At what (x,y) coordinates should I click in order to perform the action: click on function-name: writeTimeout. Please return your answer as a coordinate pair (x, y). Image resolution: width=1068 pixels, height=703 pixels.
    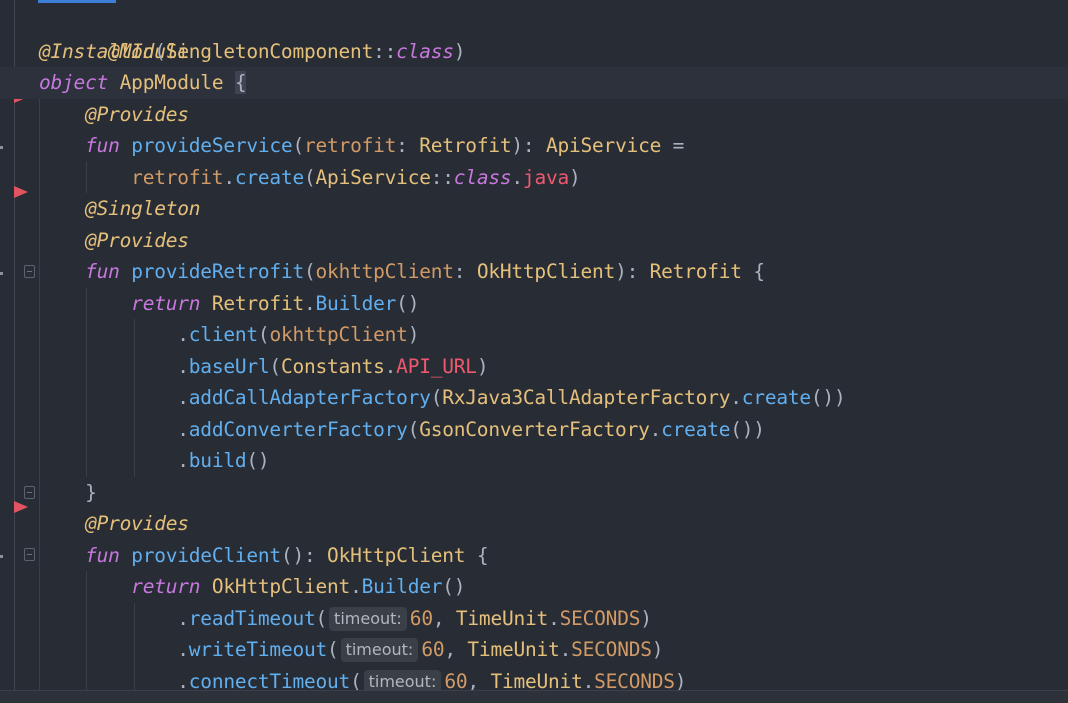
    Looking at the image, I should click on (258, 649).